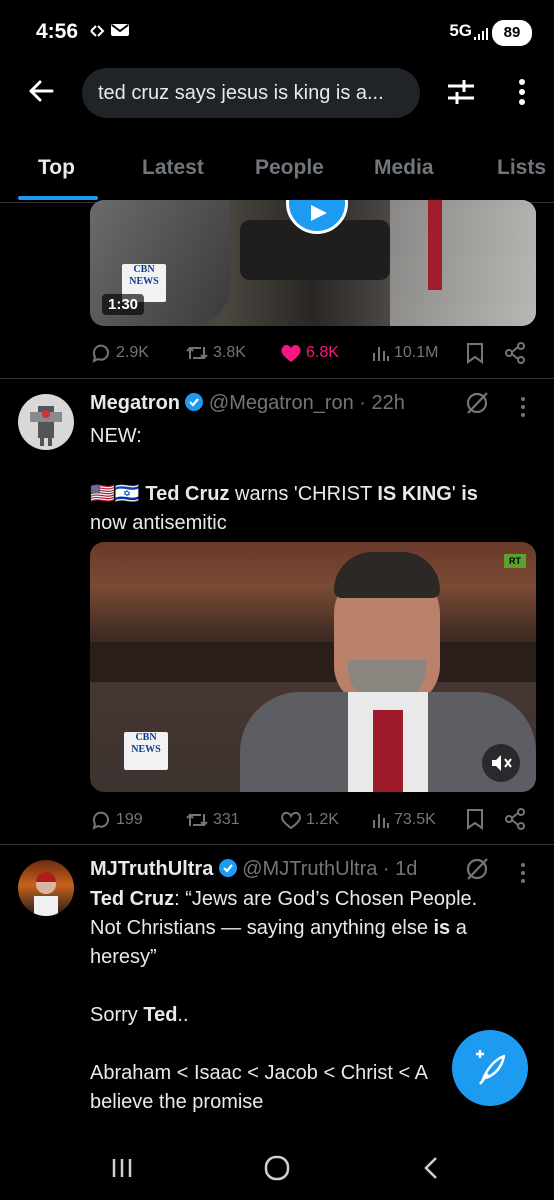 The image size is (554, 1200). What do you see at coordinates (330, 869) in the screenshot?
I see `author-handle: @MJTruthUltra · 1d` at bounding box center [330, 869].